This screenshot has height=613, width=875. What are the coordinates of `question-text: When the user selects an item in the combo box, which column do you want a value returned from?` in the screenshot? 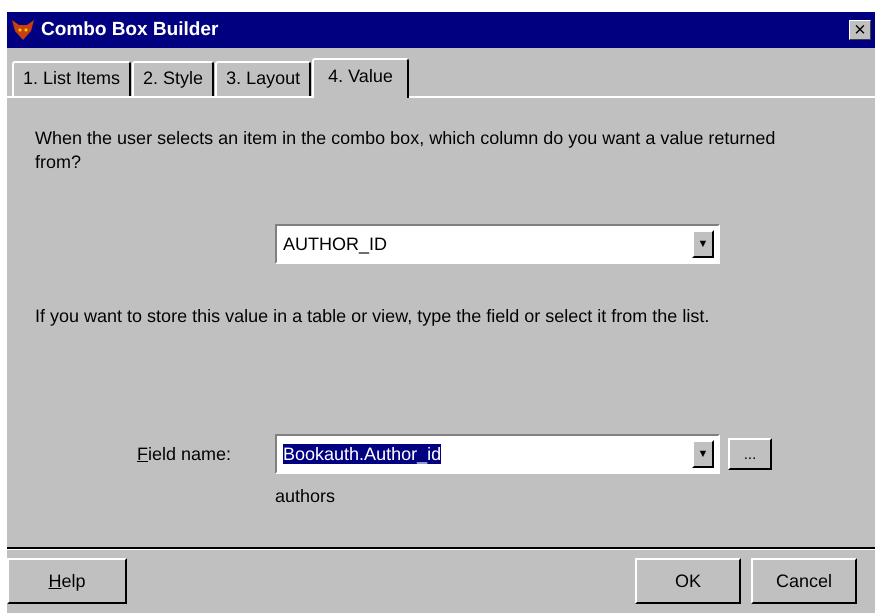 It's located at (405, 150).